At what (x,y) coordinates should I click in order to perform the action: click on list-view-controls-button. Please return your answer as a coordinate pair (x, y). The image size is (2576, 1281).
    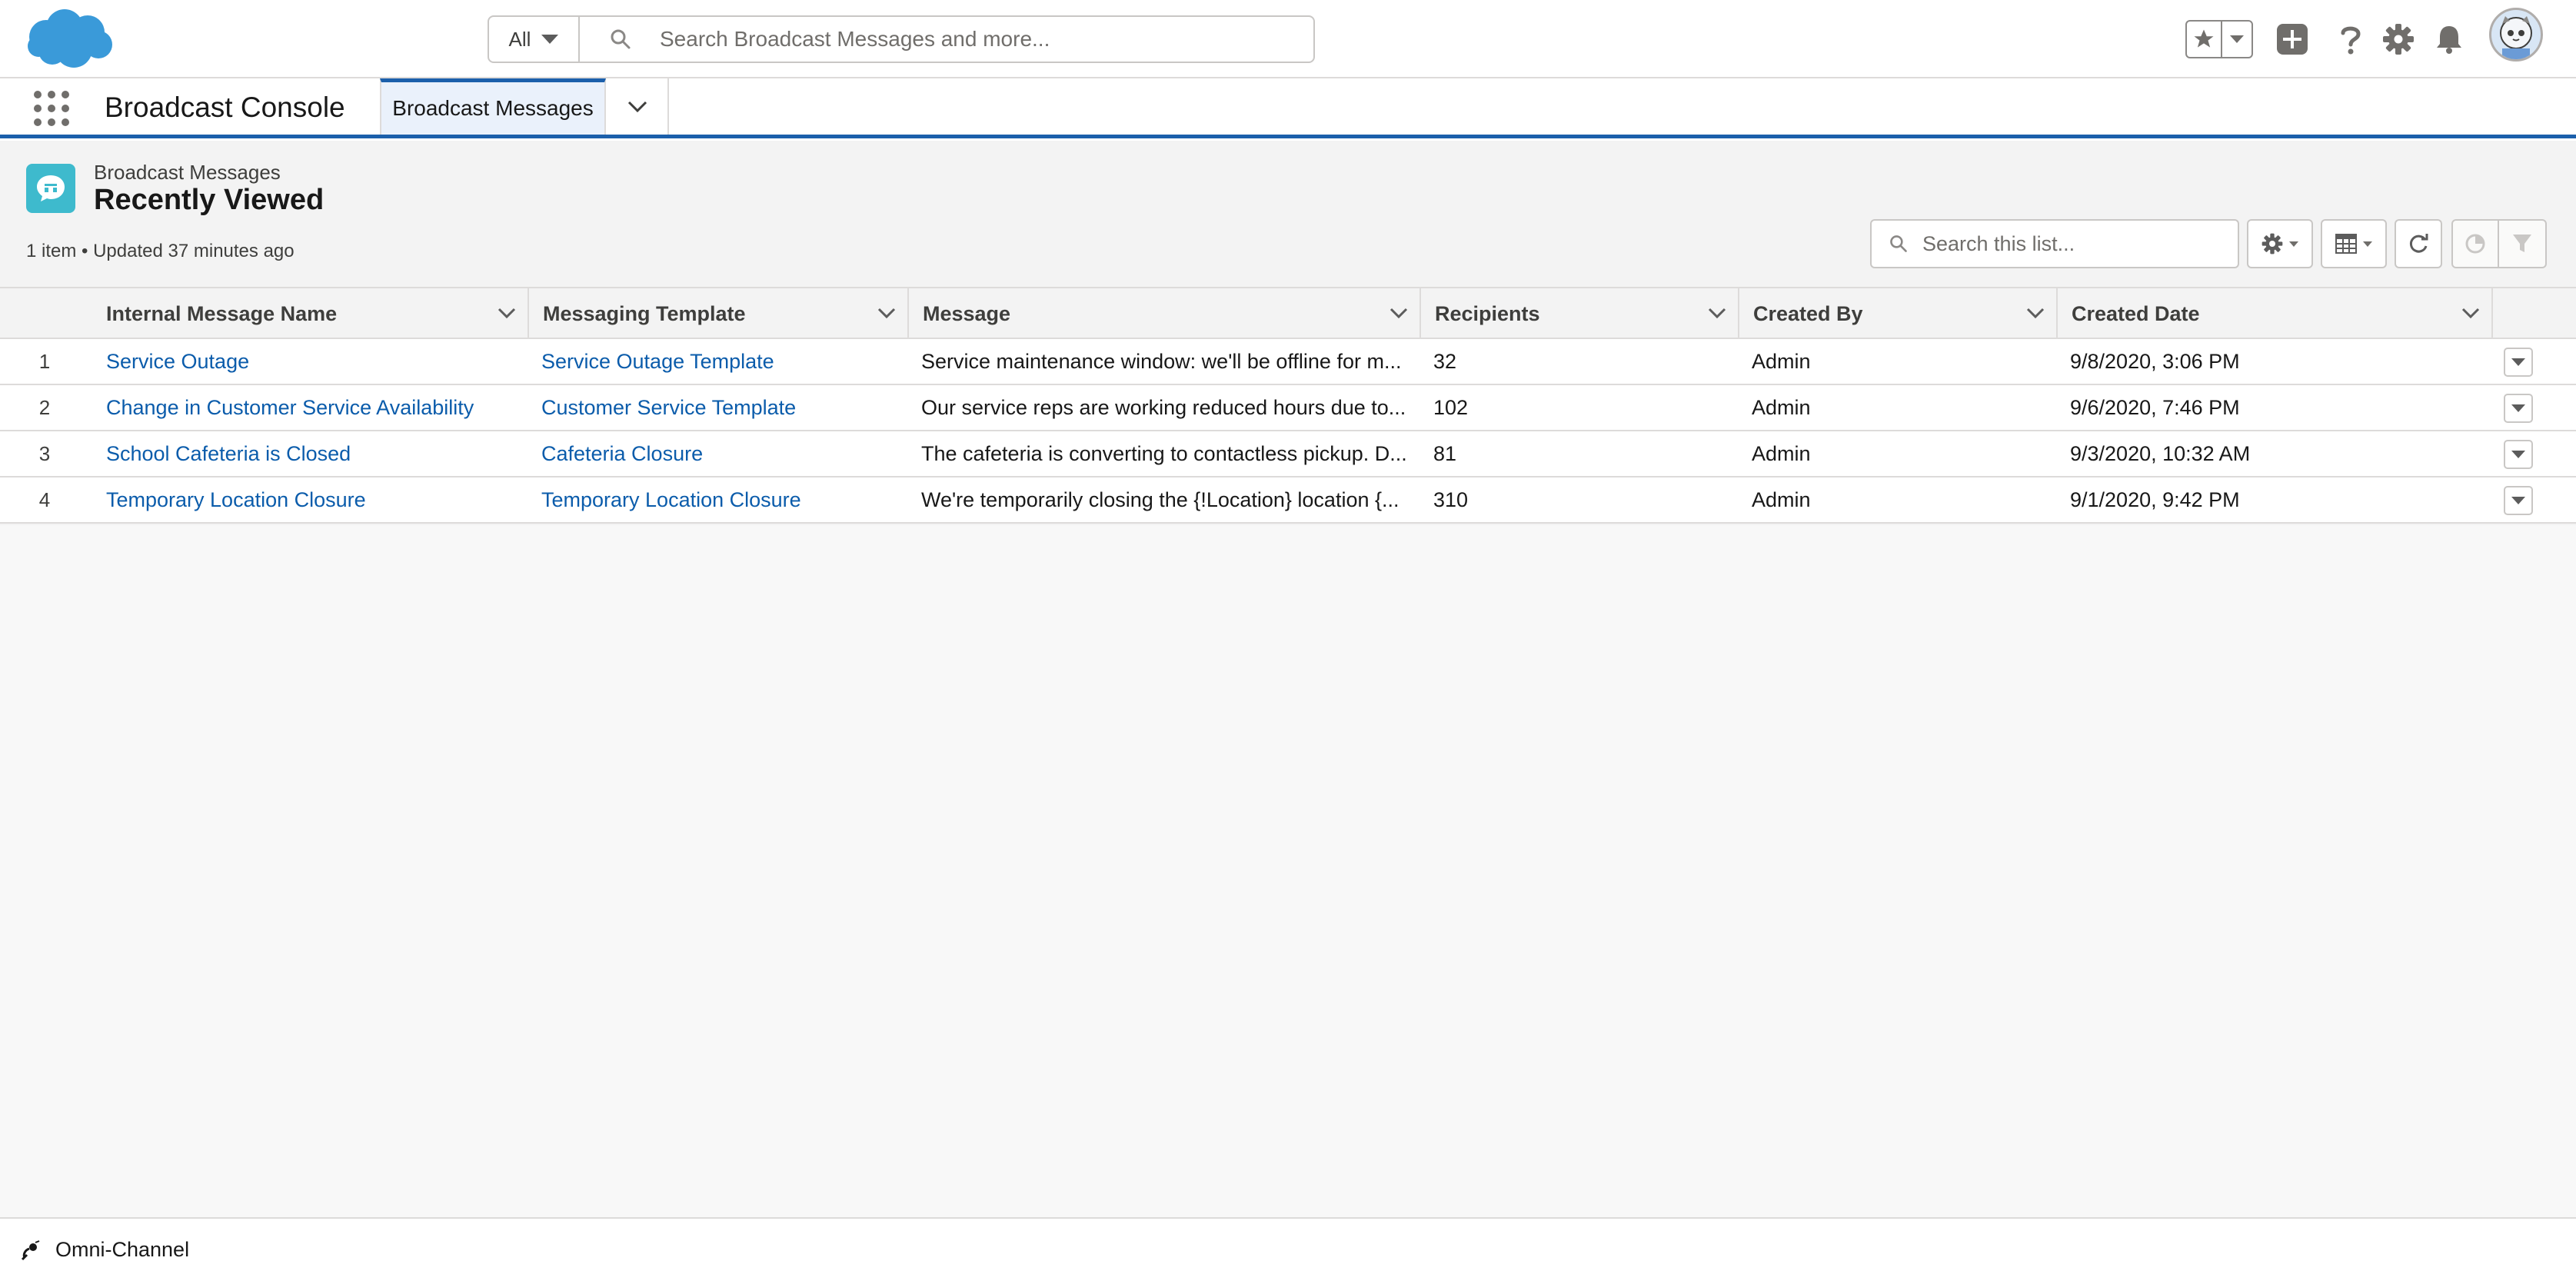
    Looking at the image, I should click on (2280, 243).